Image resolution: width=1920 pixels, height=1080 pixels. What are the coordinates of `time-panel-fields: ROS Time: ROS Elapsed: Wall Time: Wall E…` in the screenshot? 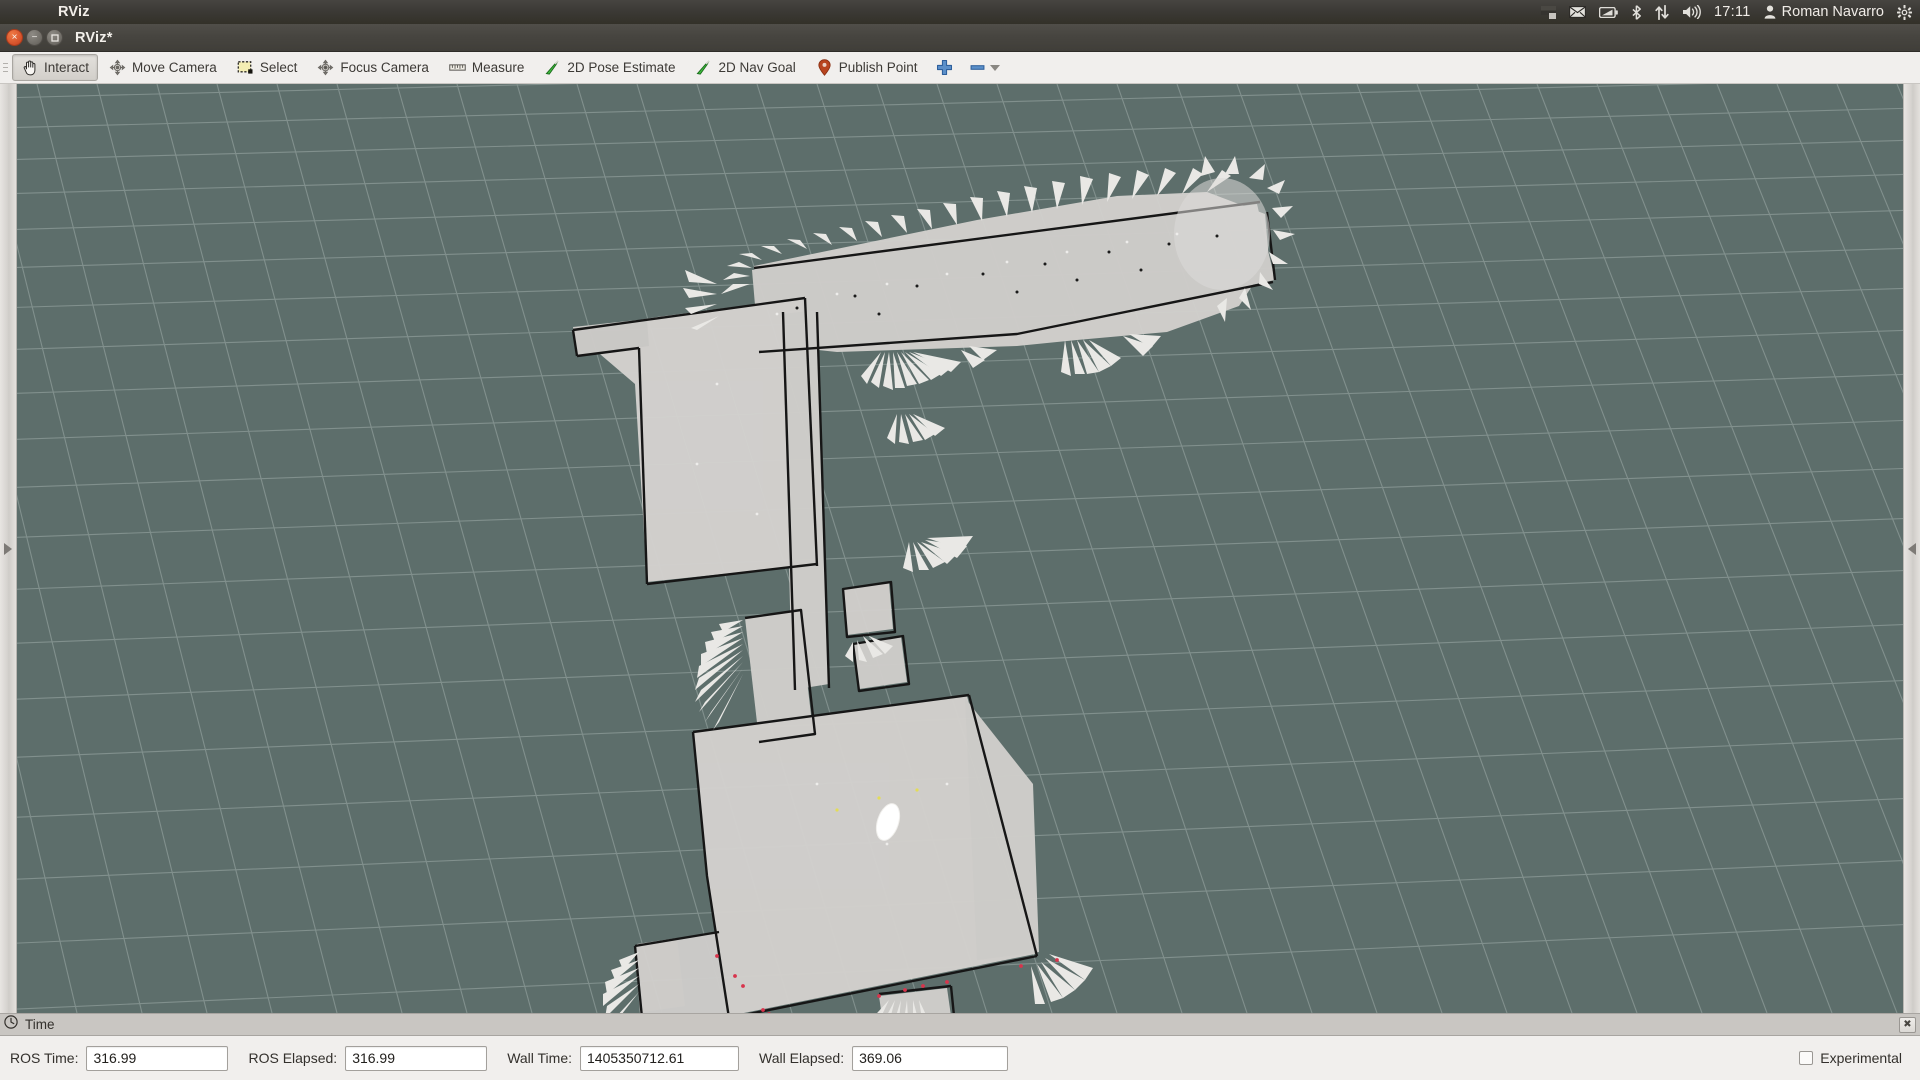 It's located at (960, 1058).